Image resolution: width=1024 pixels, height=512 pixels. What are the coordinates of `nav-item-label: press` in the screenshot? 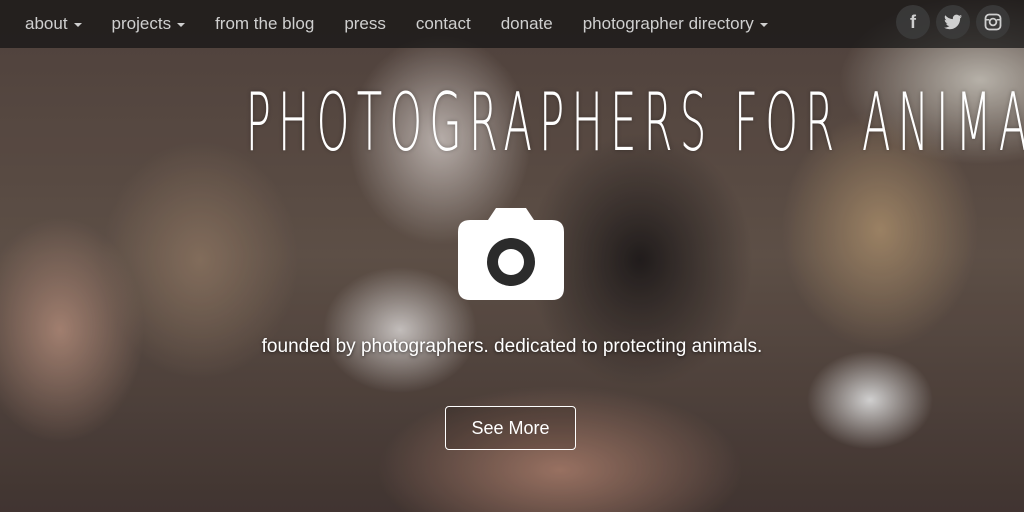 It's located at (365, 23).